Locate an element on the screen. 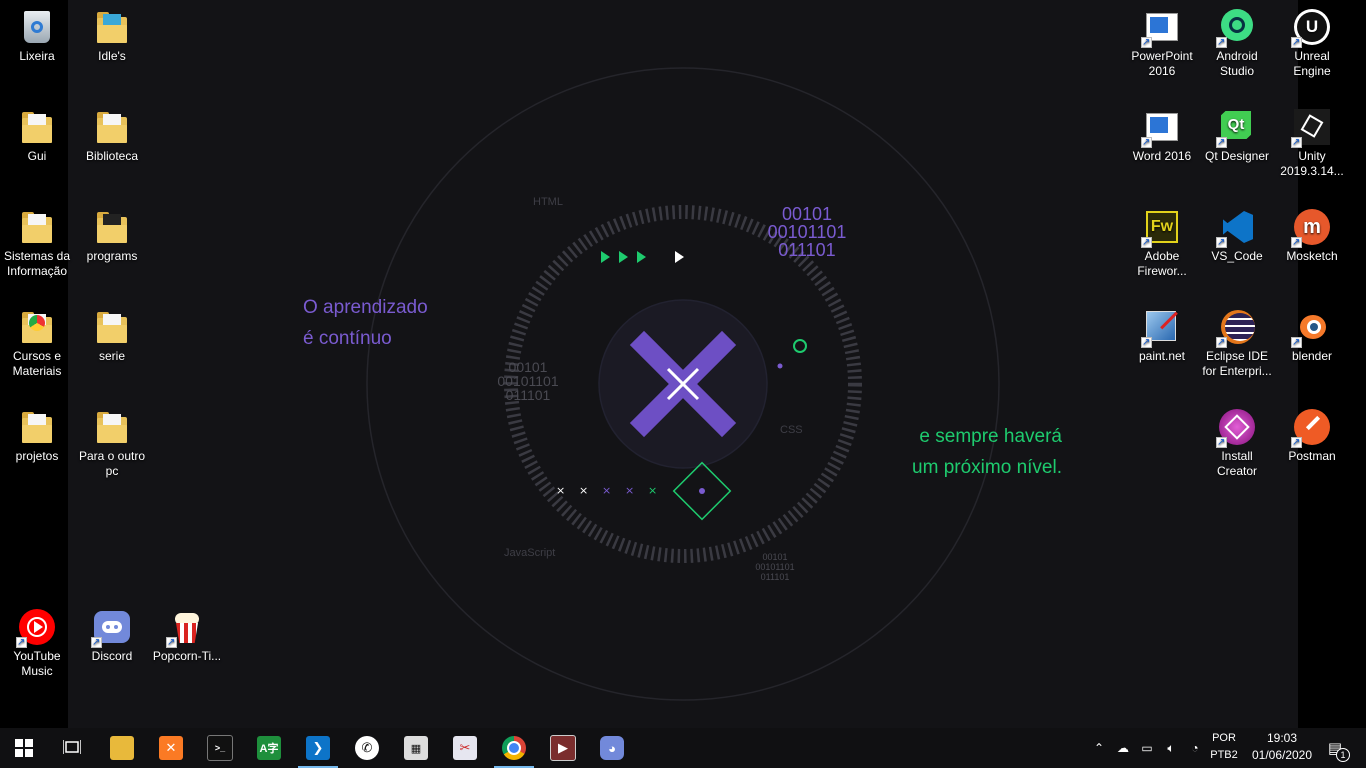 The height and width of the screenshot is (768, 1366). desktop-icon-android-studio: Android Studio is located at coordinates (1237, 39).